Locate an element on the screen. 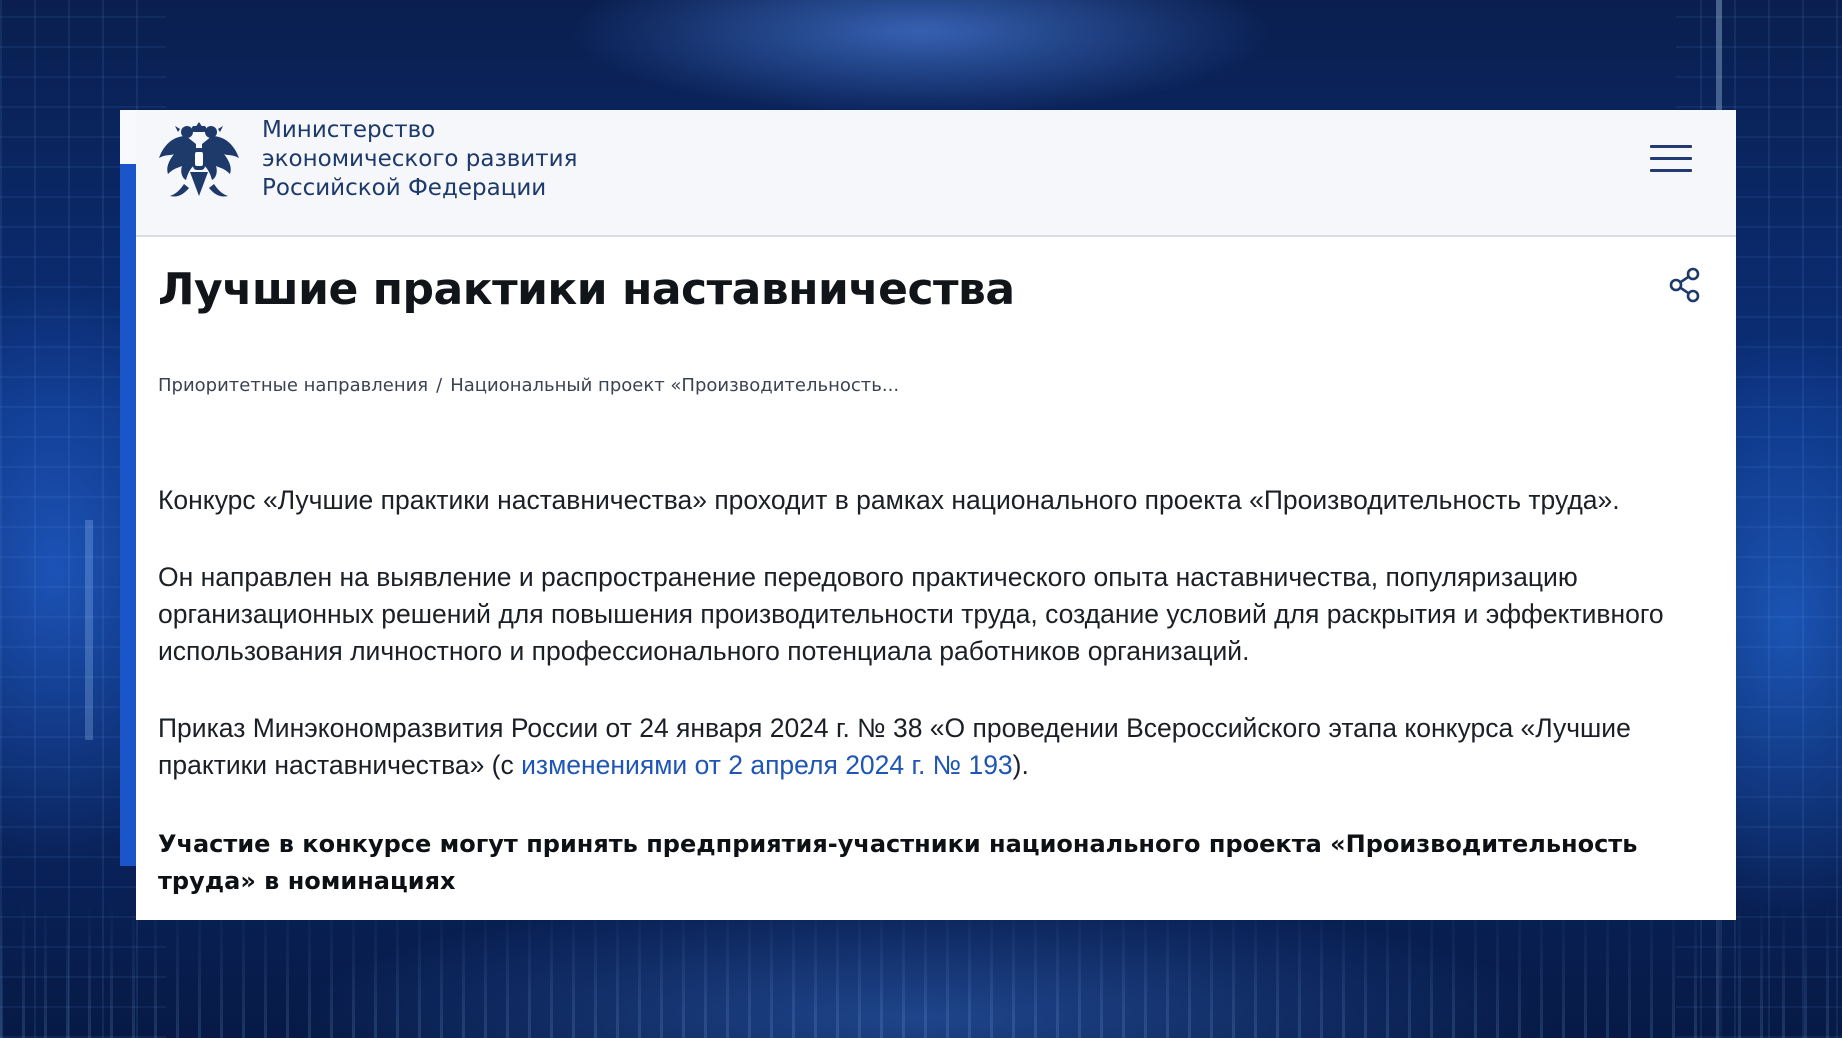 The image size is (1842, 1038). page-title: Лучшие практики наставничества is located at coordinates (586, 289).